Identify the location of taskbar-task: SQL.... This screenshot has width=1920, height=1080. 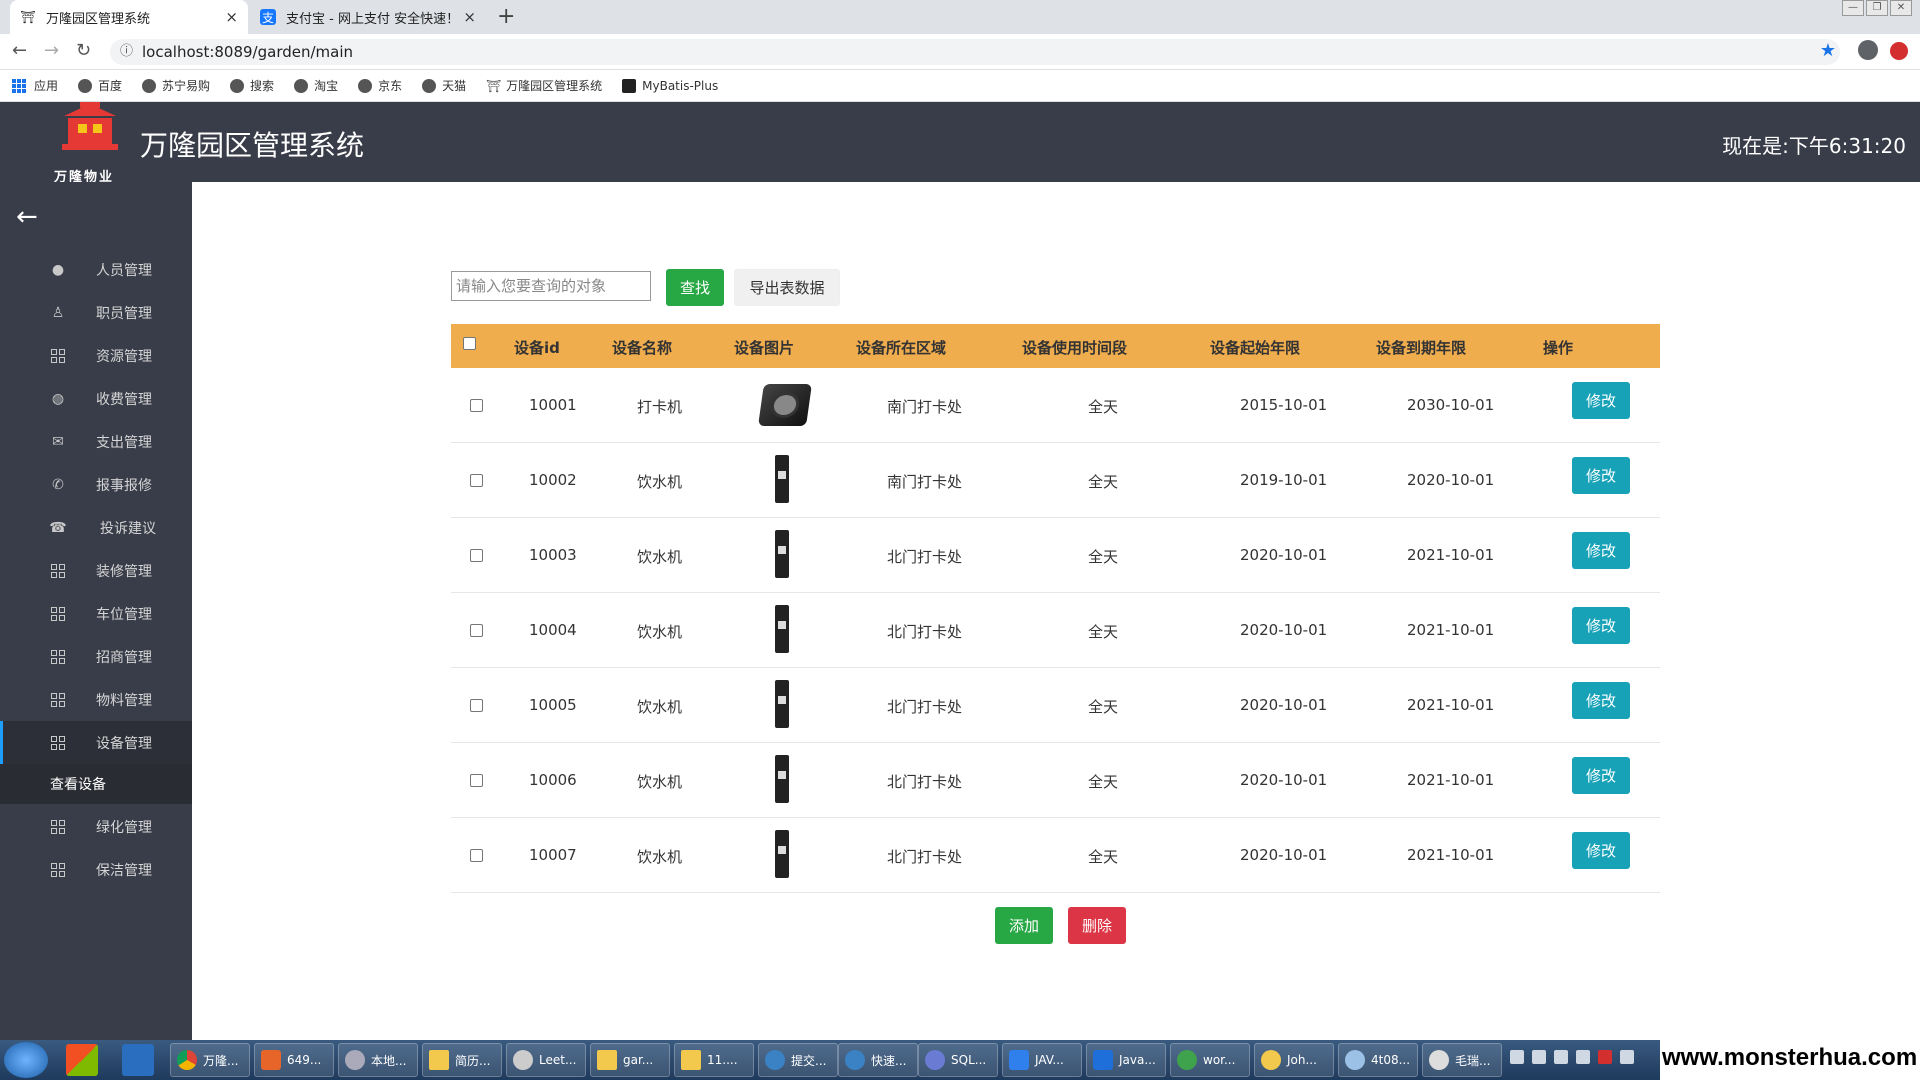
(958, 1060).